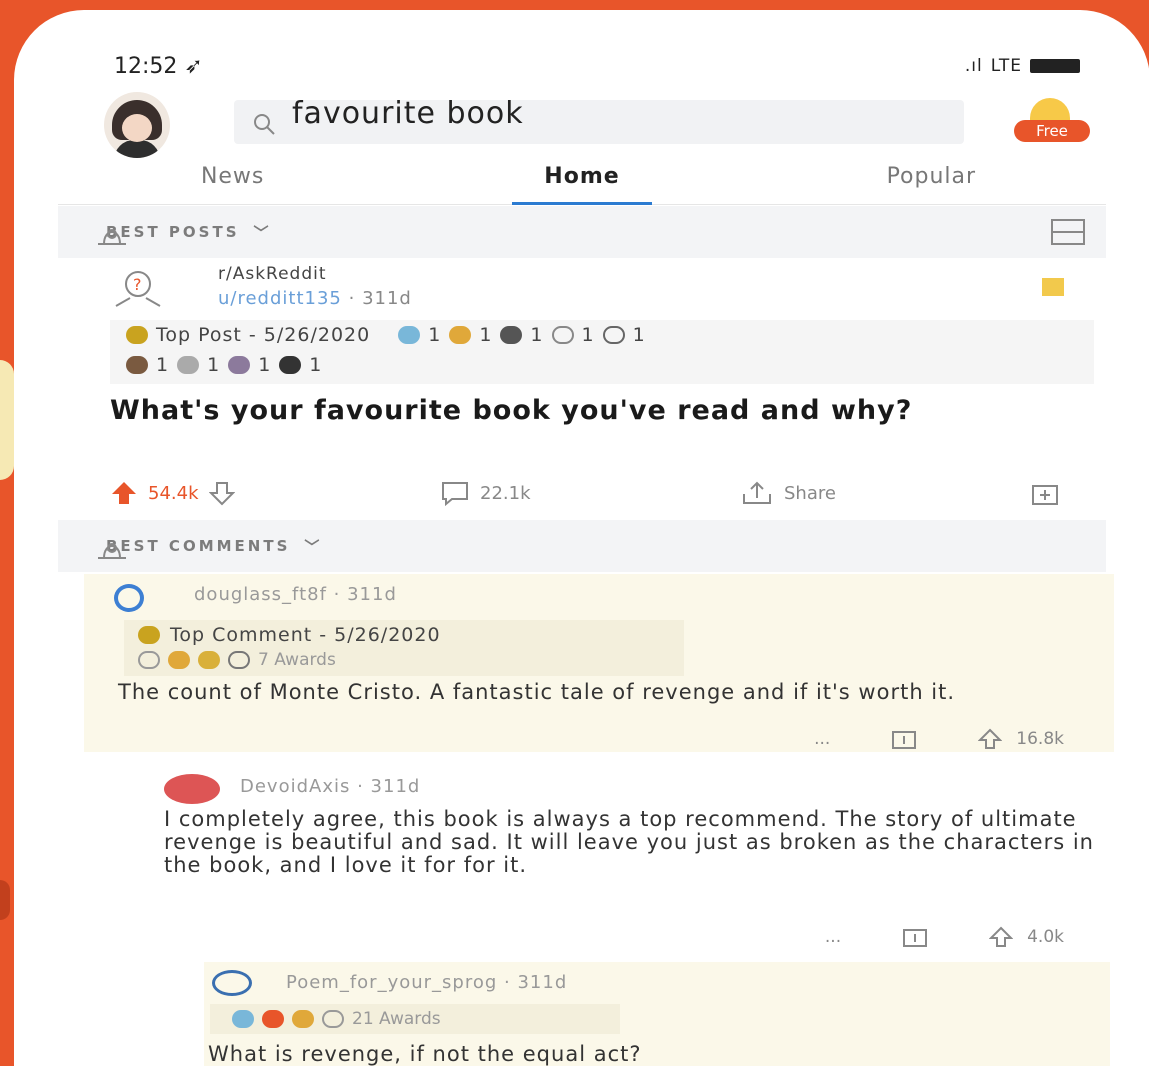 The width and height of the screenshot is (1149, 1066). I want to click on tab-home: Home, so click(581, 178).